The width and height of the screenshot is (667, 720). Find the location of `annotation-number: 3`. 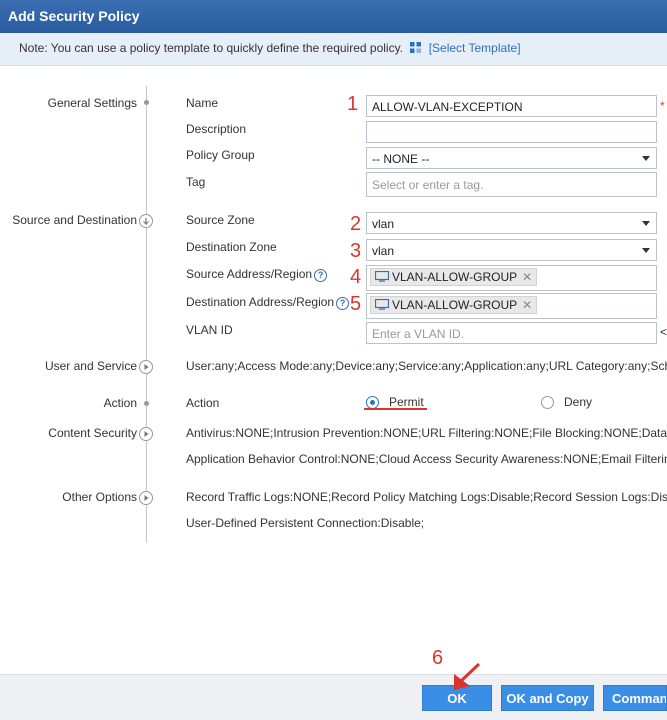

annotation-number: 3 is located at coordinates (356, 251).